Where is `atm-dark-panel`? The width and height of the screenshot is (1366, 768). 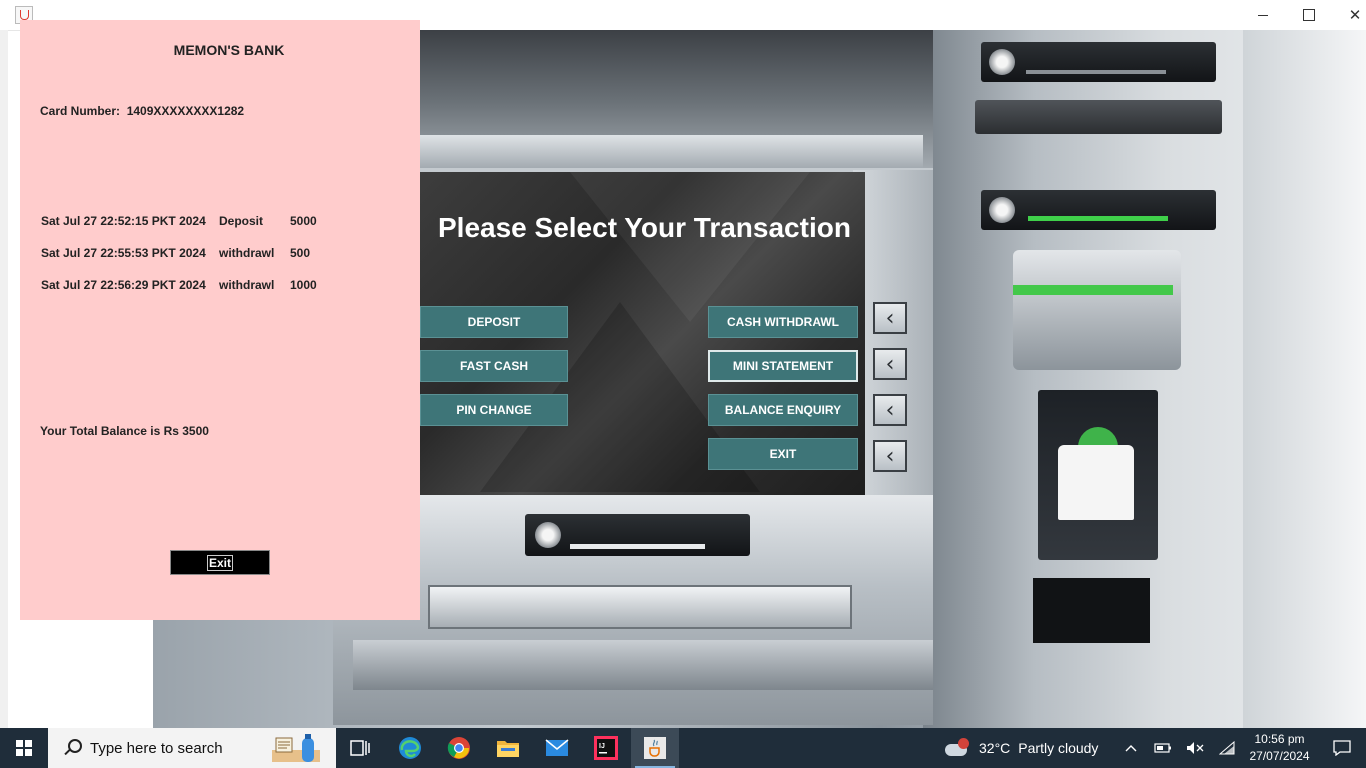
atm-dark-panel is located at coordinates (1091, 610).